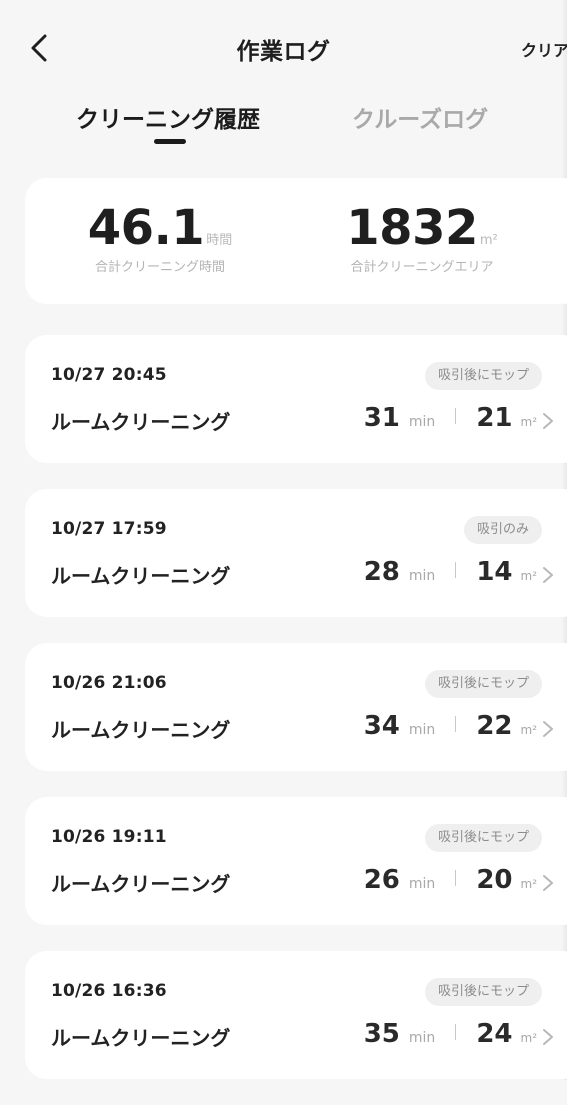  What do you see at coordinates (420, 117) in the screenshot?
I see `tab-cruise-log: クルーズログ` at bounding box center [420, 117].